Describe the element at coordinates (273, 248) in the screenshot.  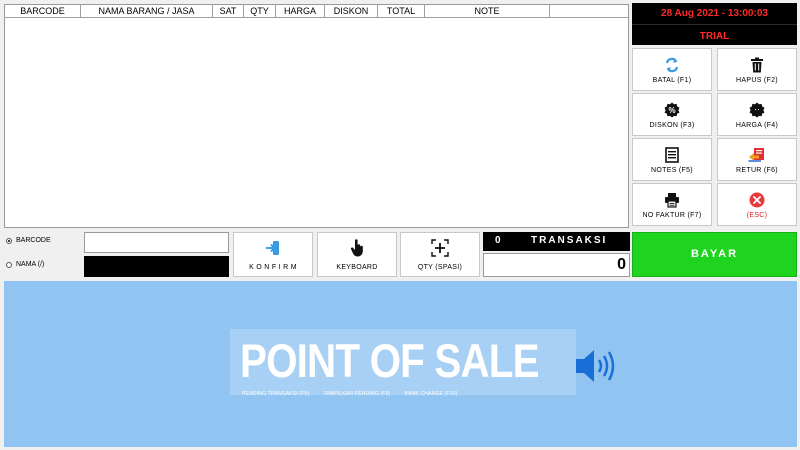
I see `login-icon` at that location.